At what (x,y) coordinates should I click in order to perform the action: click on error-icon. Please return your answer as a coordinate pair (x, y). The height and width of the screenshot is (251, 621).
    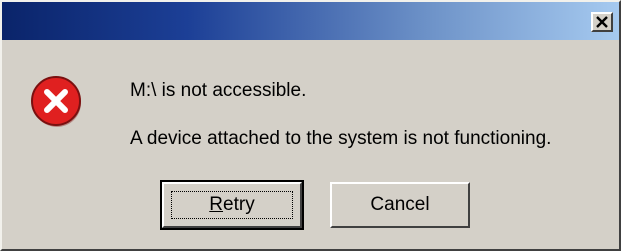
    Looking at the image, I should click on (57, 101).